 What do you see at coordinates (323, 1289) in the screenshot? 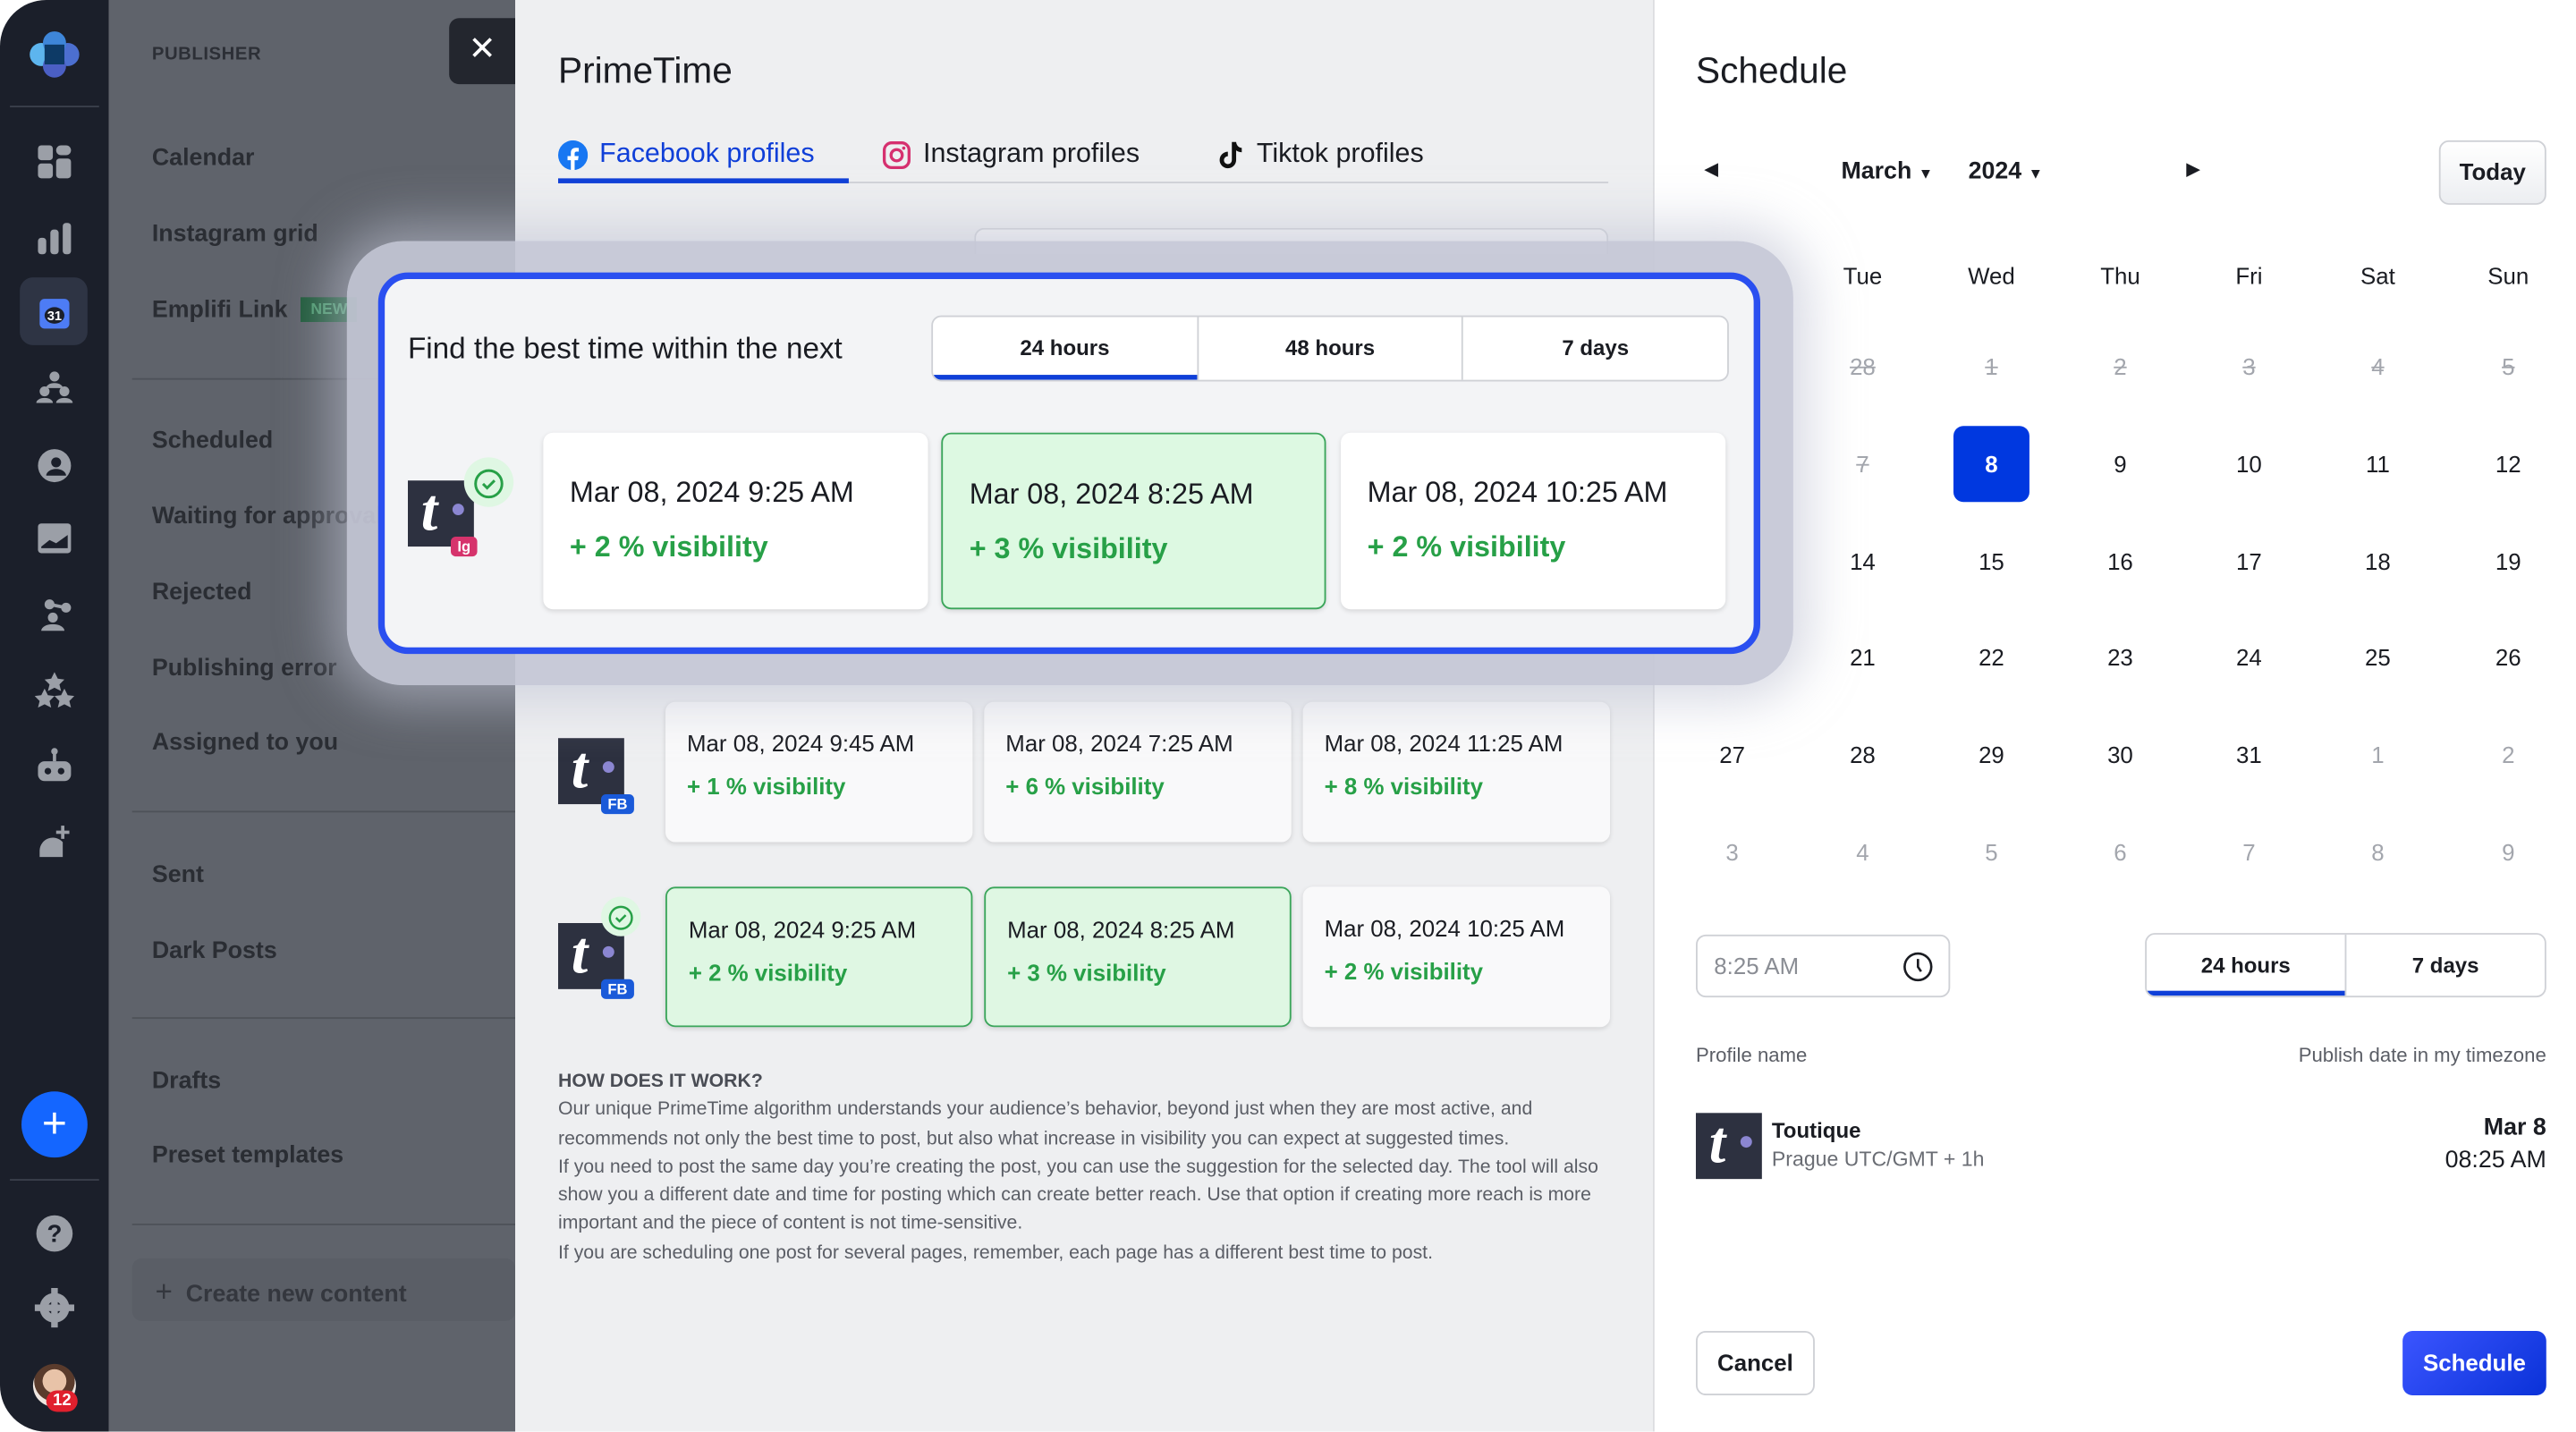
I see `create-content-button: + Create new content` at bounding box center [323, 1289].